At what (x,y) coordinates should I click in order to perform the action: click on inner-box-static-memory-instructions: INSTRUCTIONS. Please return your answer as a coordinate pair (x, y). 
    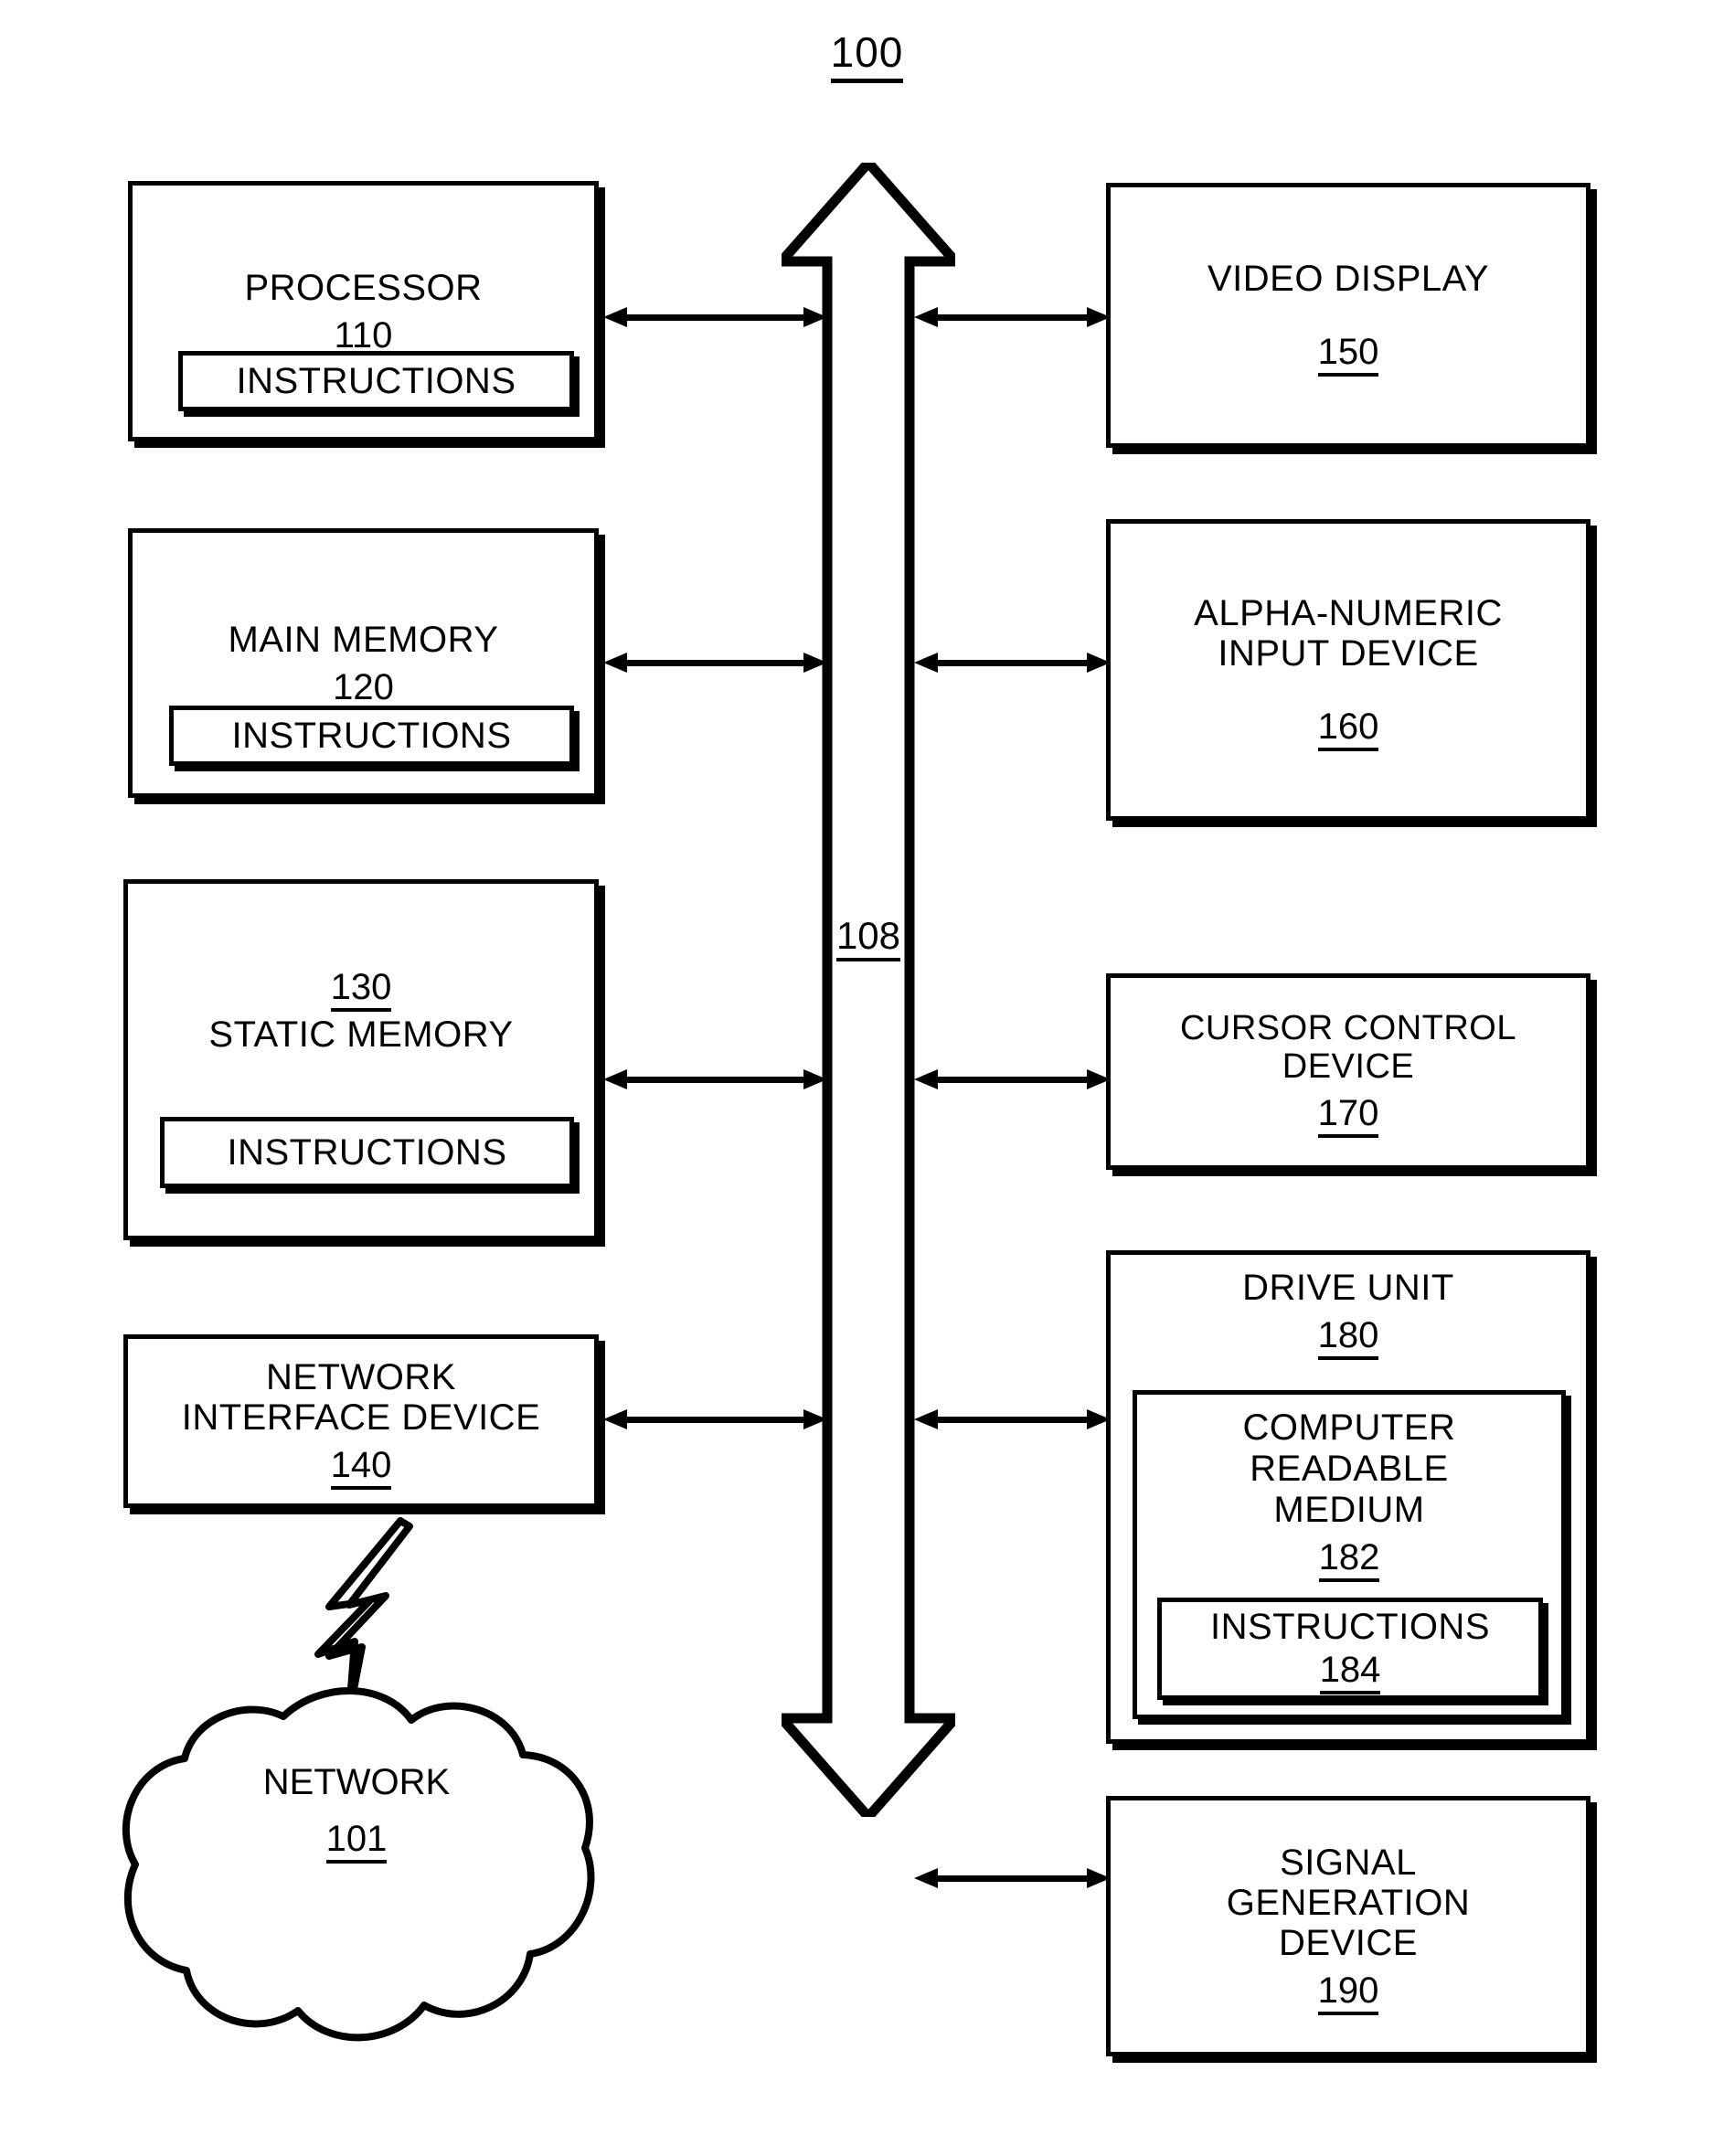
    Looking at the image, I should click on (367, 1152).